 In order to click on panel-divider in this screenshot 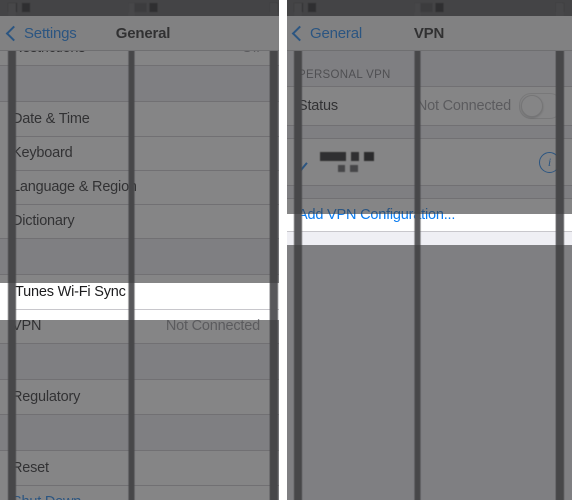, I will do `click(283, 250)`.